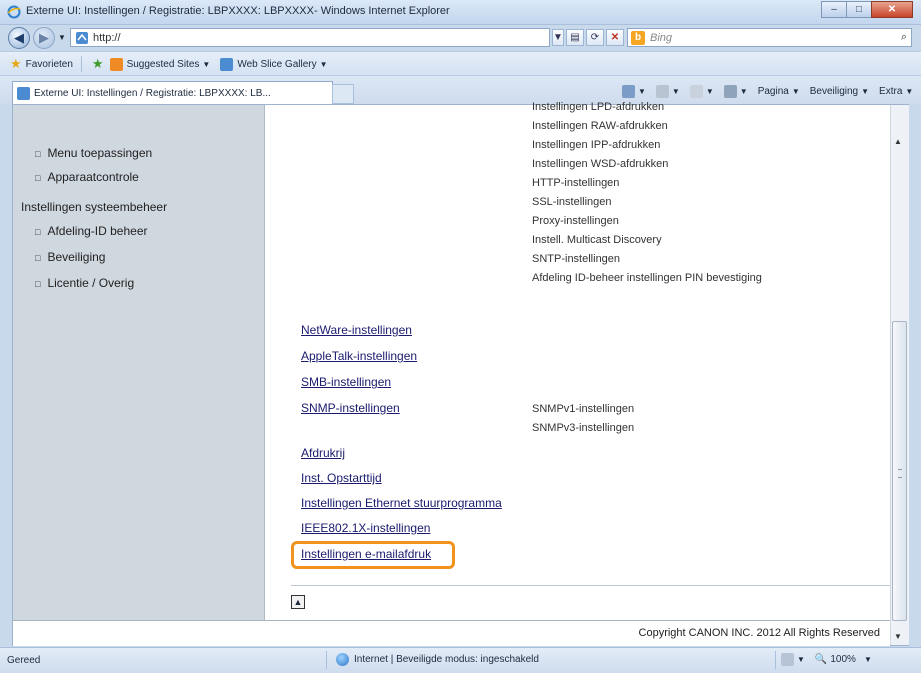 This screenshot has height=673, width=921. I want to click on search-icon: ⌕, so click(904, 37).